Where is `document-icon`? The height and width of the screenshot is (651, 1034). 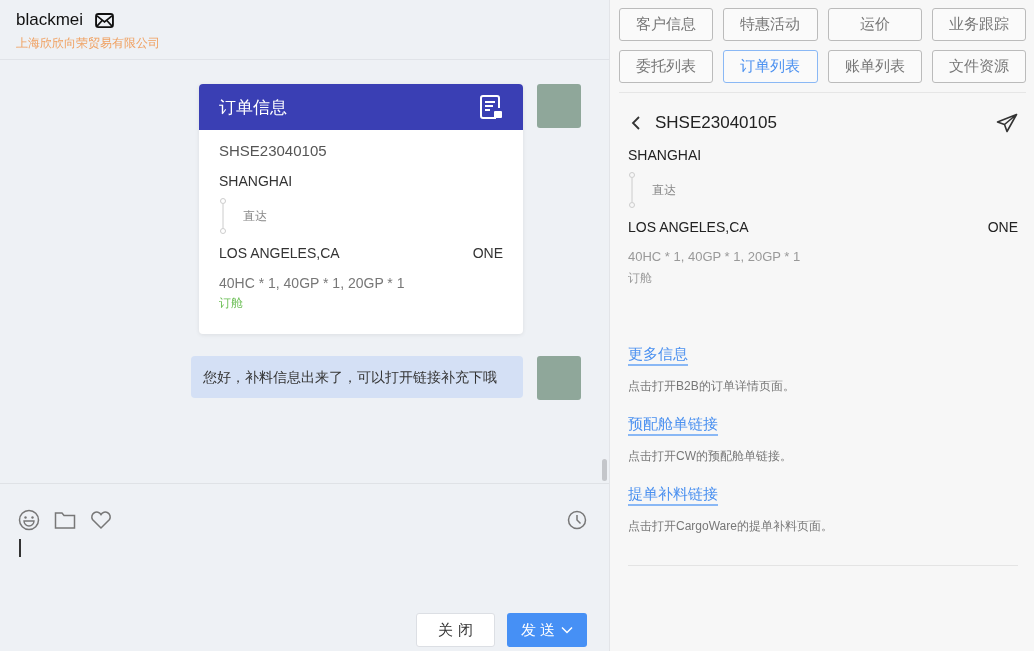 document-icon is located at coordinates (491, 107).